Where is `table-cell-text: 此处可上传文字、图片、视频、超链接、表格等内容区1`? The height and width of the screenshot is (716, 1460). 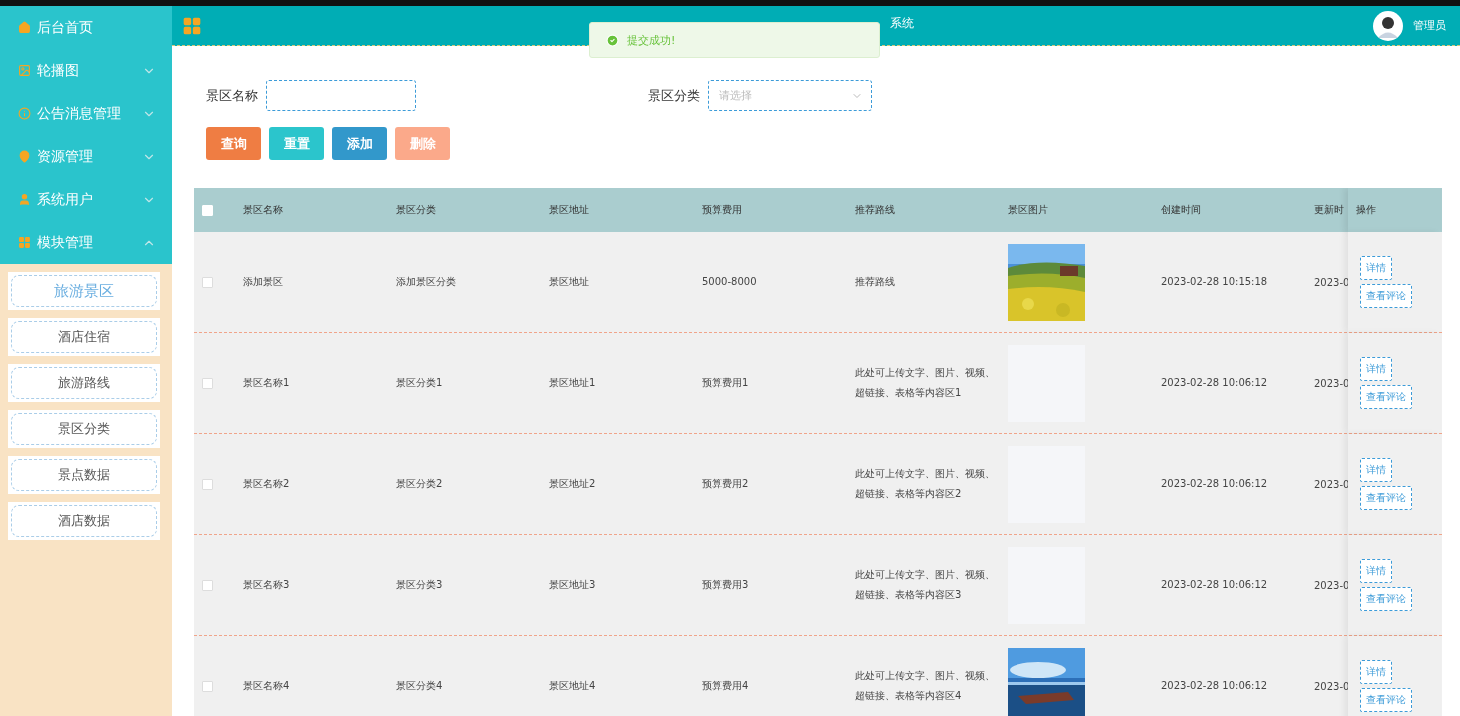
table-cell-text: 此处可上传文字、图片、视频、超链接、表格等内容区1 is located at coordinates (925, 383).